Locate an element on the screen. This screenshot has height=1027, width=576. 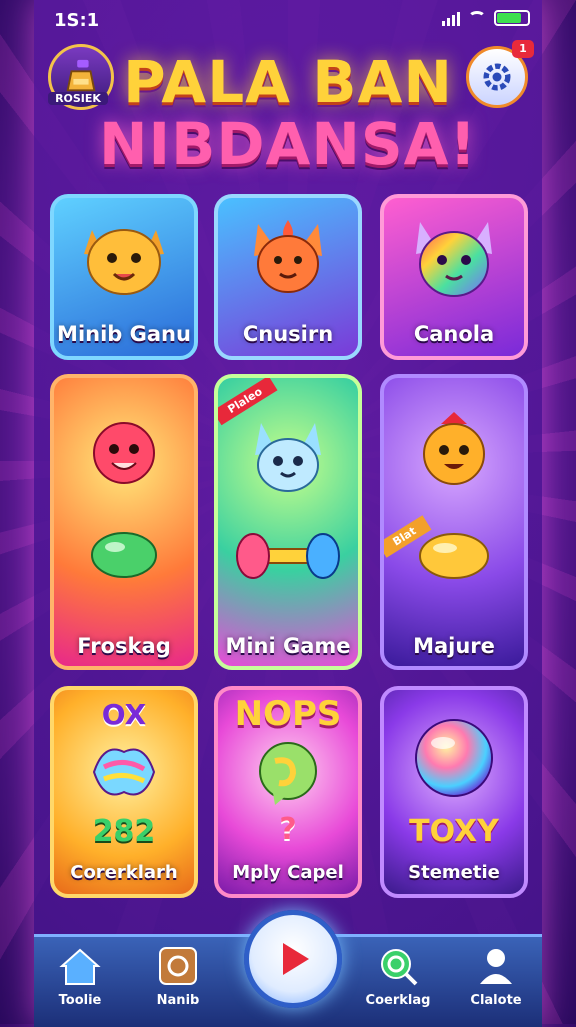
card-mid-text: TOXY is located at coordinates (454, 831).